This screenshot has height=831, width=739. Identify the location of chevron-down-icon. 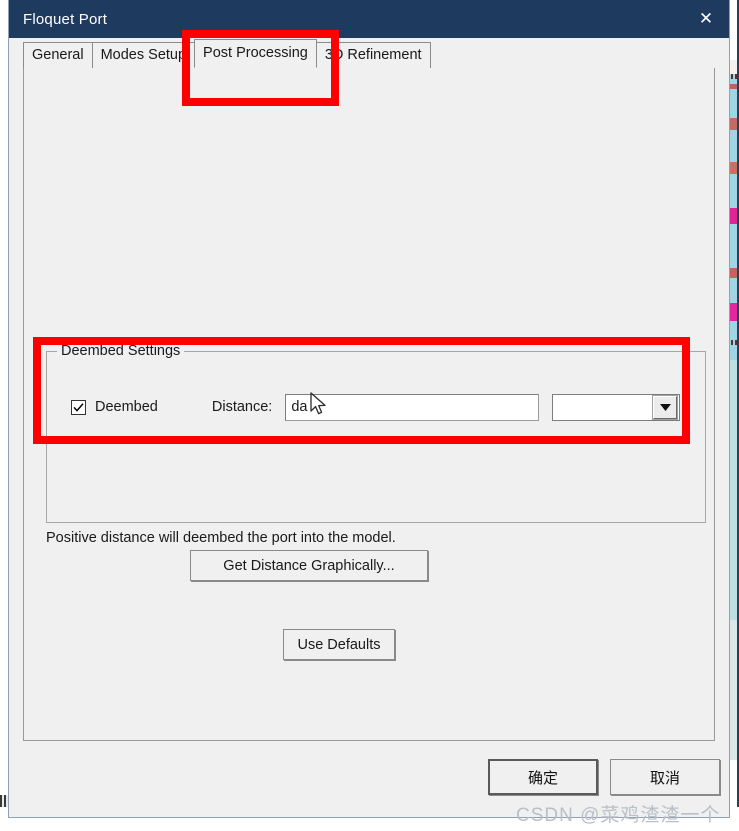
(665, 407).